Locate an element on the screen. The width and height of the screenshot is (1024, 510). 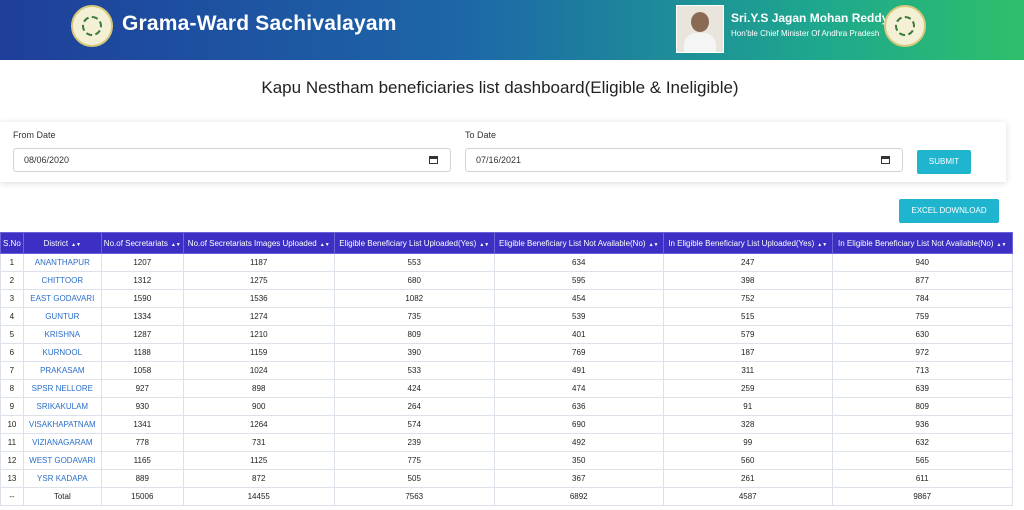
table-cell: 930 is located at coordinates (142, 406).